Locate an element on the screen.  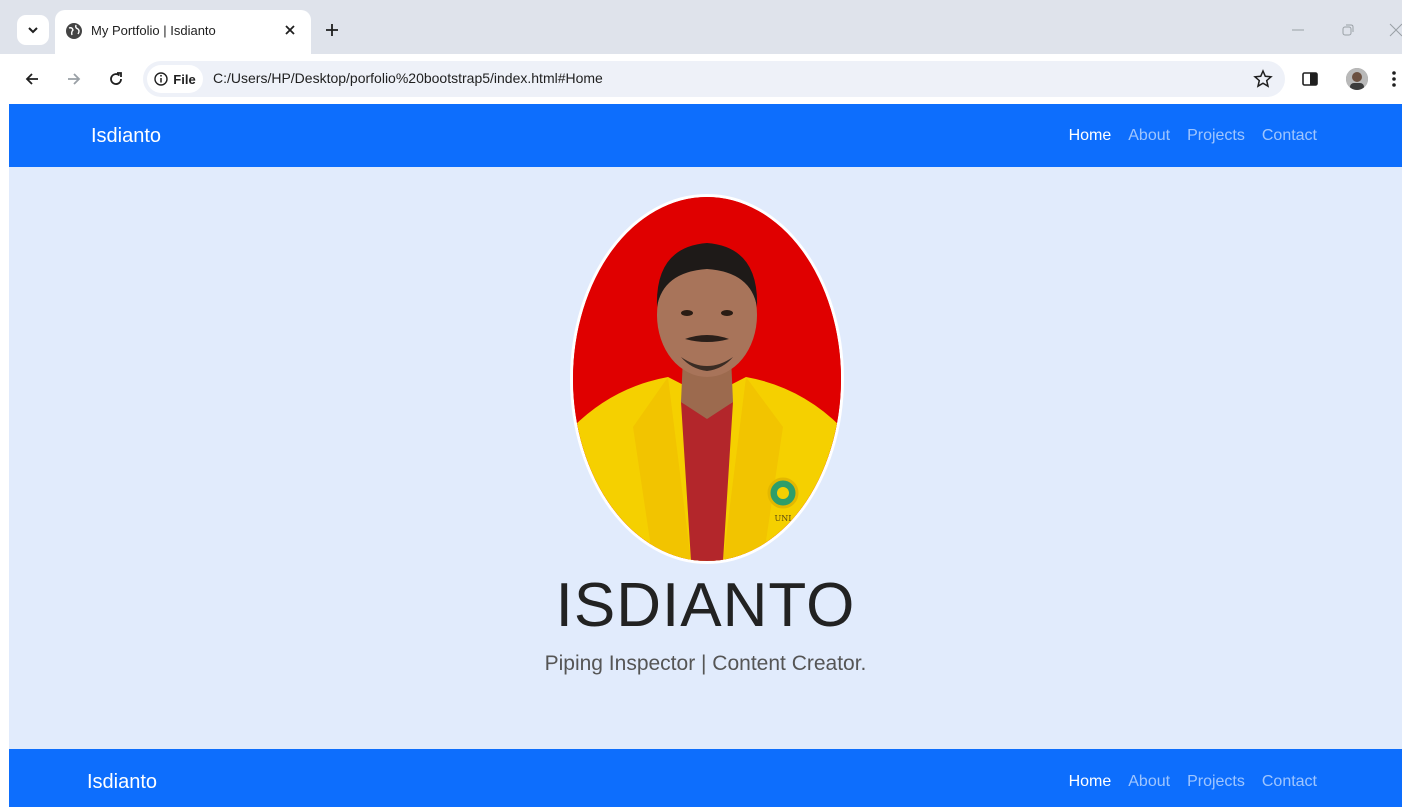
forward-button is located at coordinates (74, 79).